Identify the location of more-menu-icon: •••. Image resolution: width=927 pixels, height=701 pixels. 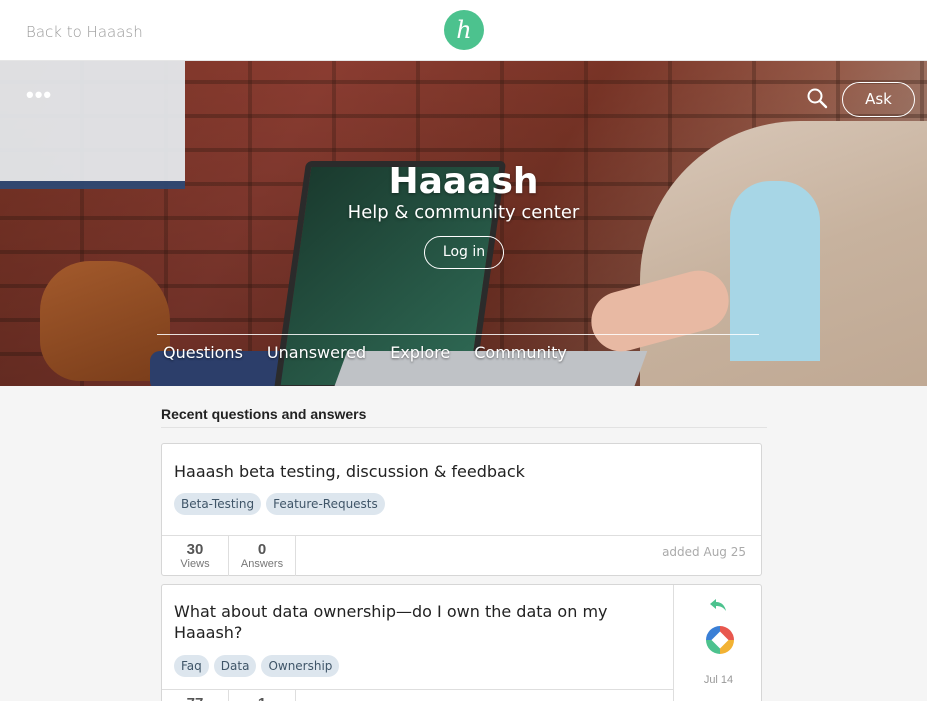
(39, 95).